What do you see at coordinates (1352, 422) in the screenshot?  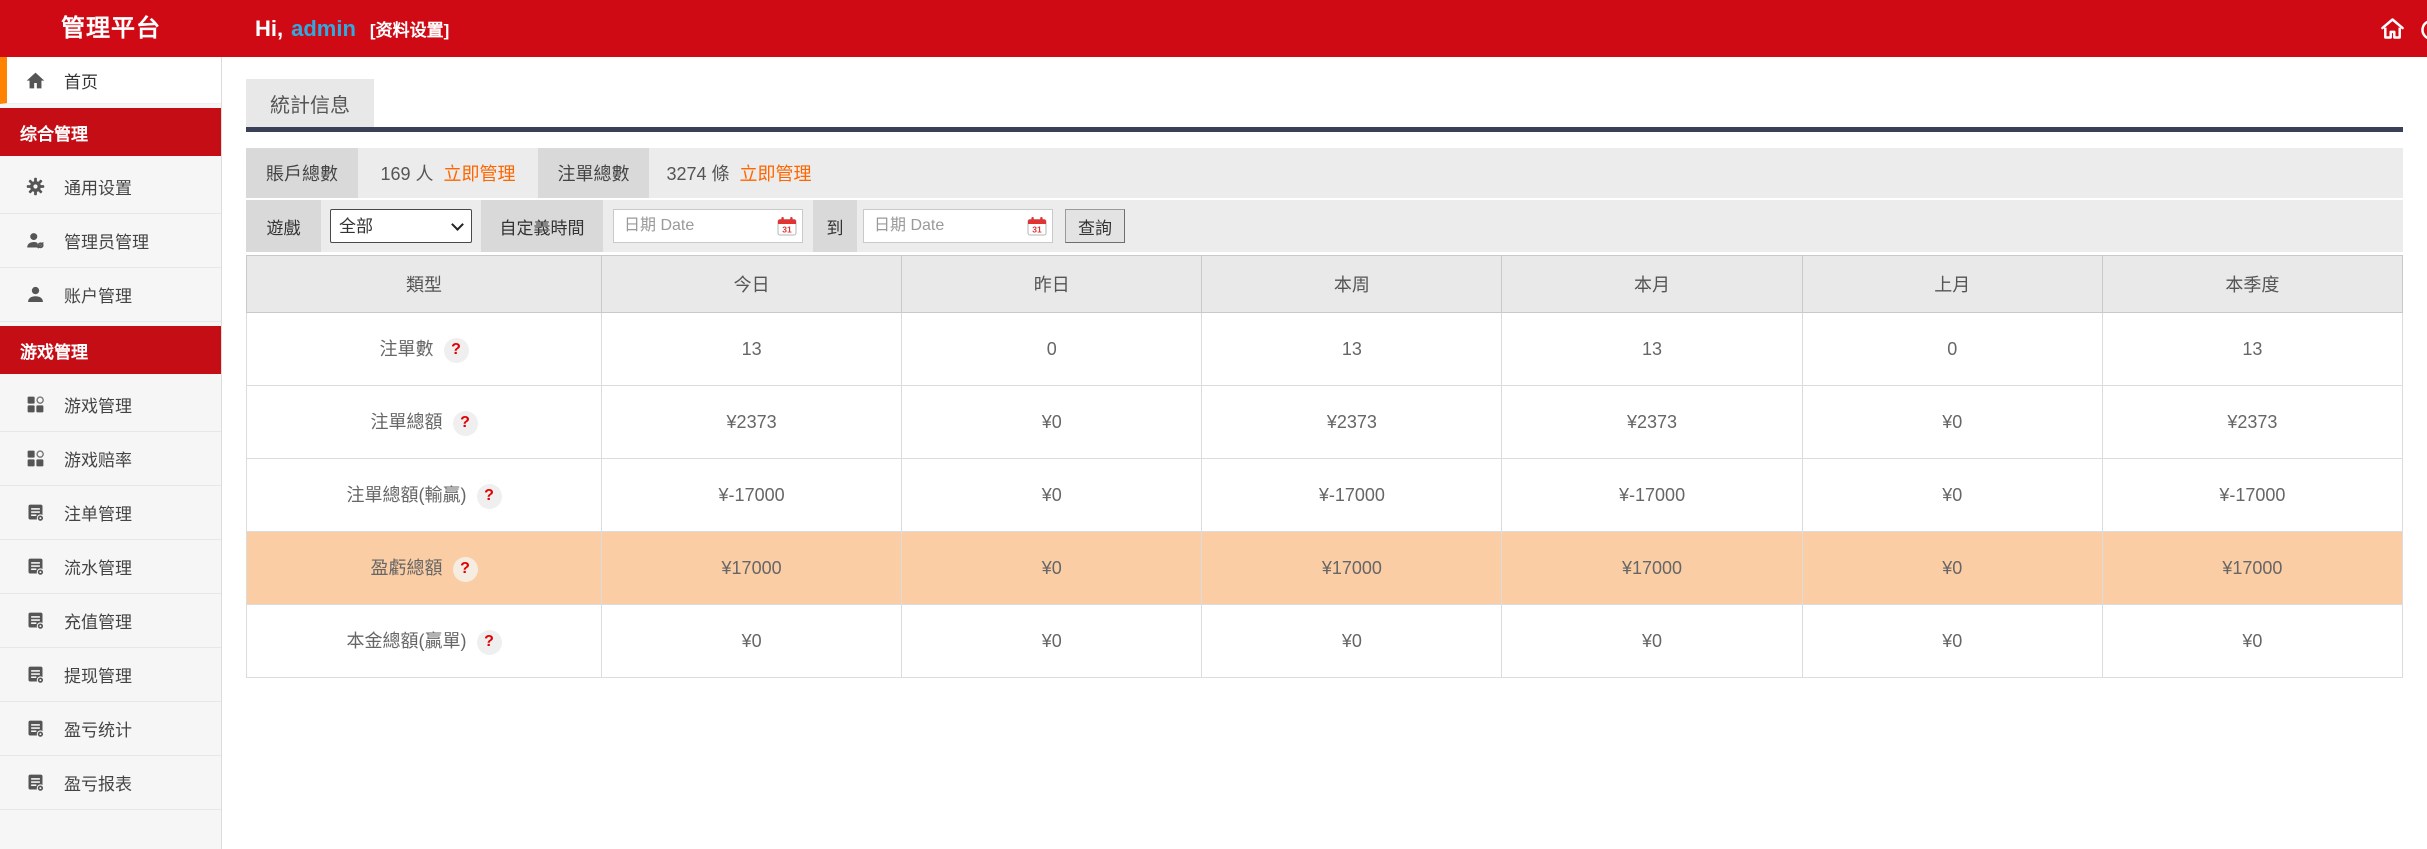 I see `value-cell: ¥2373` at bounding box center [1352, 422].